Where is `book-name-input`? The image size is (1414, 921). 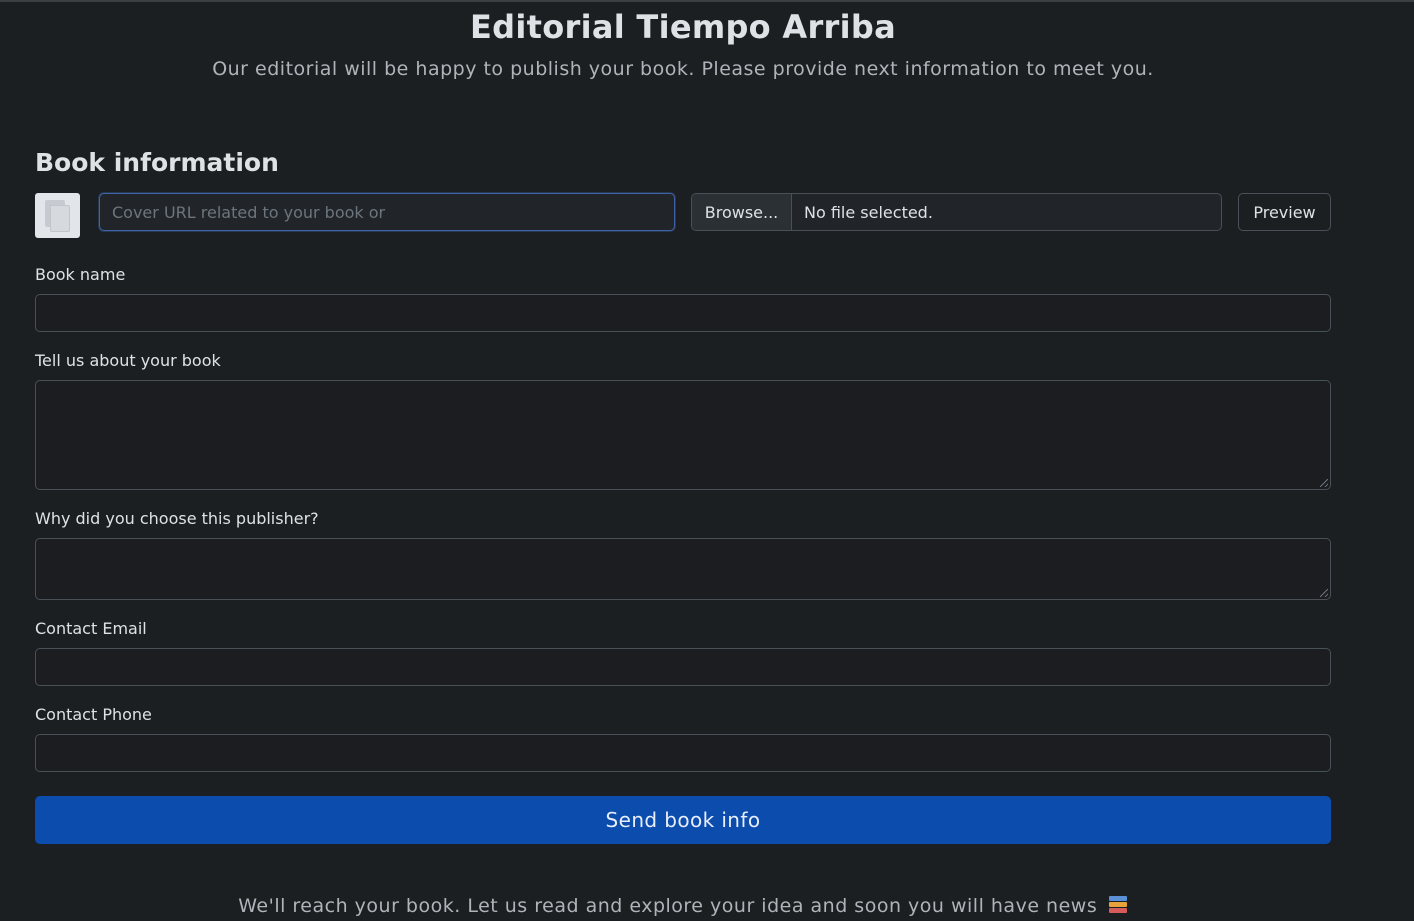 book-name-input is located at coordinates (683, 313).